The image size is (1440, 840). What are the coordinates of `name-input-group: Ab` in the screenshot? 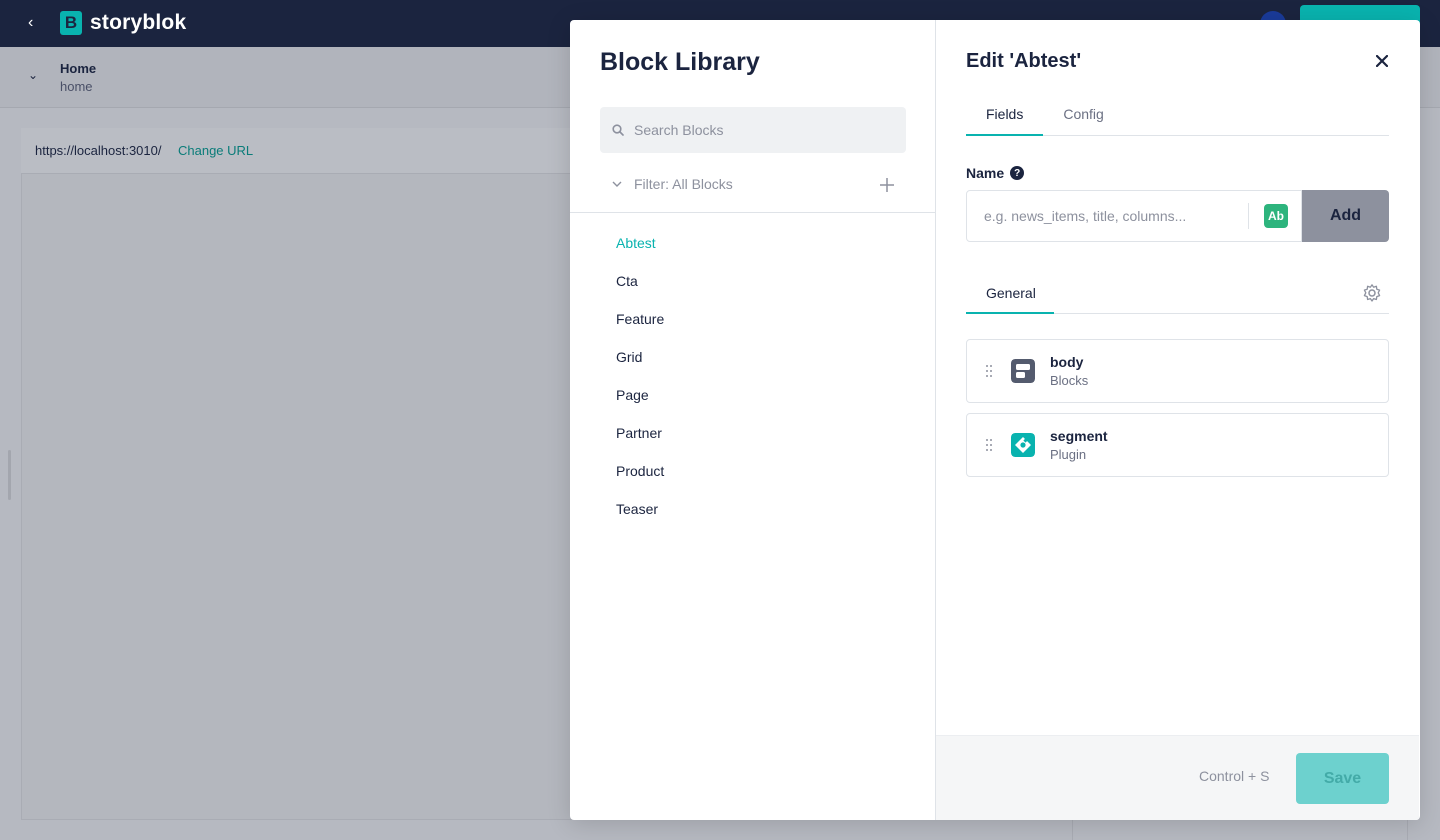 It's located at (1134, 216).